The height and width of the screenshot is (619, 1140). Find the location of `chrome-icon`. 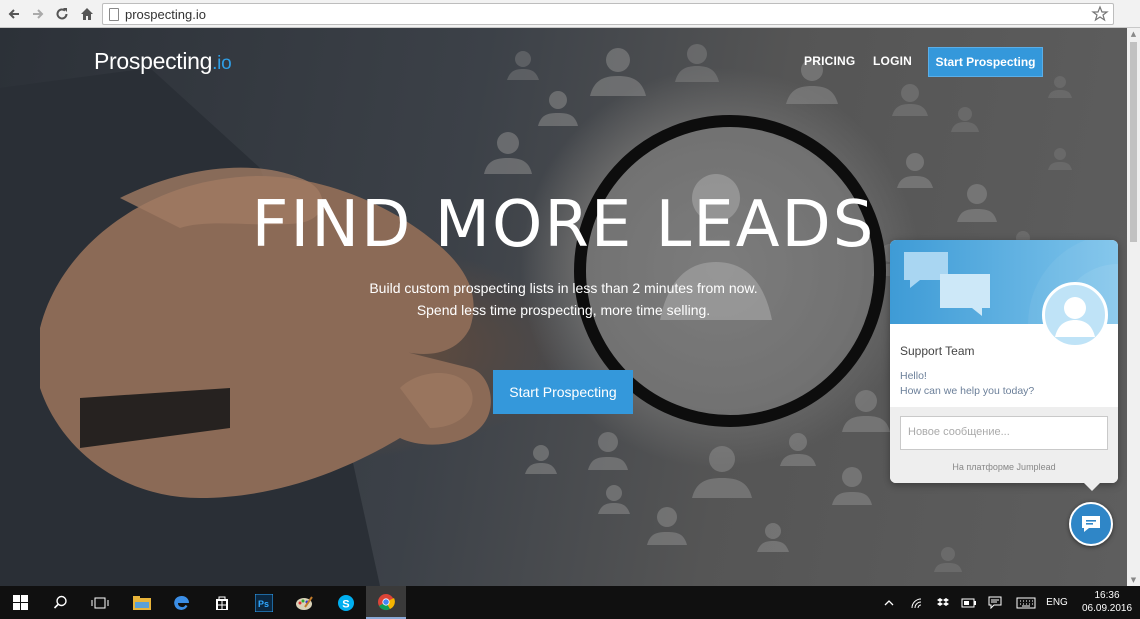

chrome-icon is located at coordinates (386, 602).